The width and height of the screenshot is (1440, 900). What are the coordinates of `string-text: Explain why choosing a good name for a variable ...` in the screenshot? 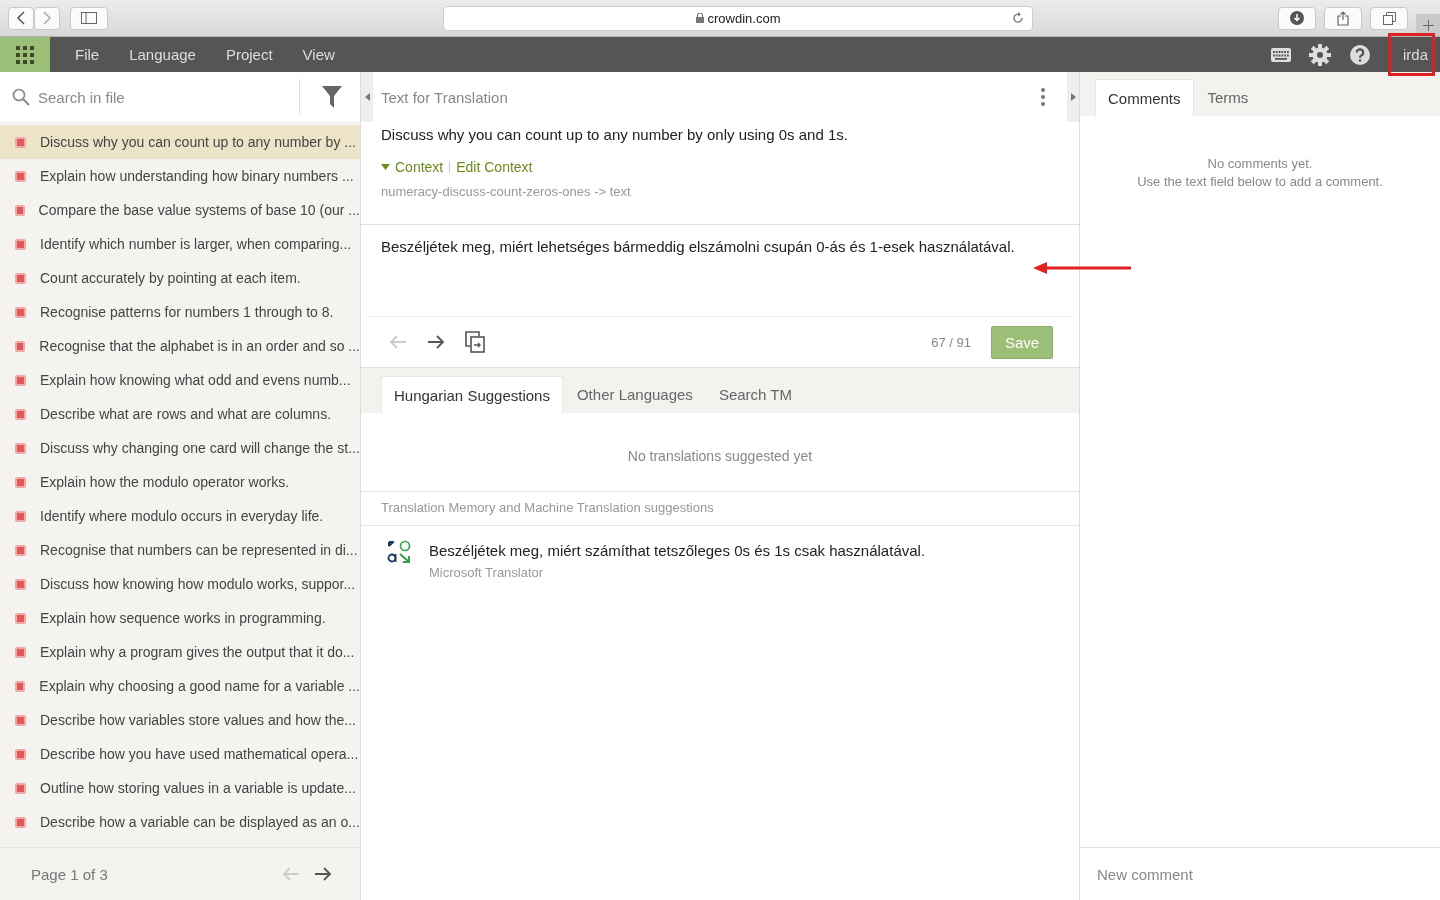 It's located at (199, 686).